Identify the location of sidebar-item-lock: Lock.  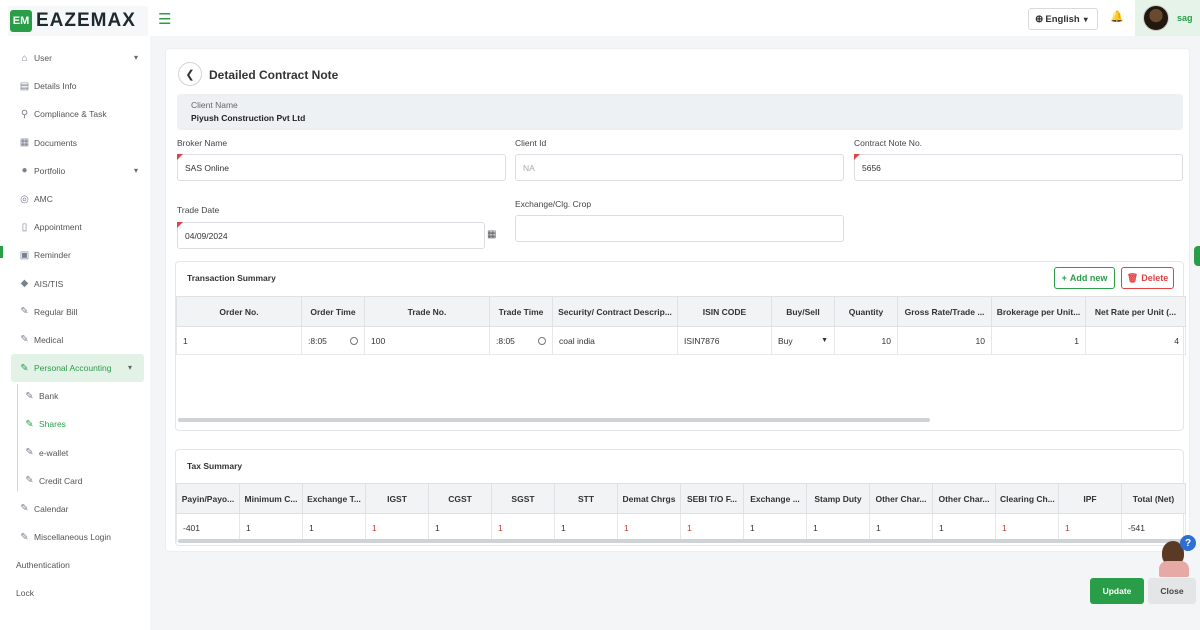
(75, 593).